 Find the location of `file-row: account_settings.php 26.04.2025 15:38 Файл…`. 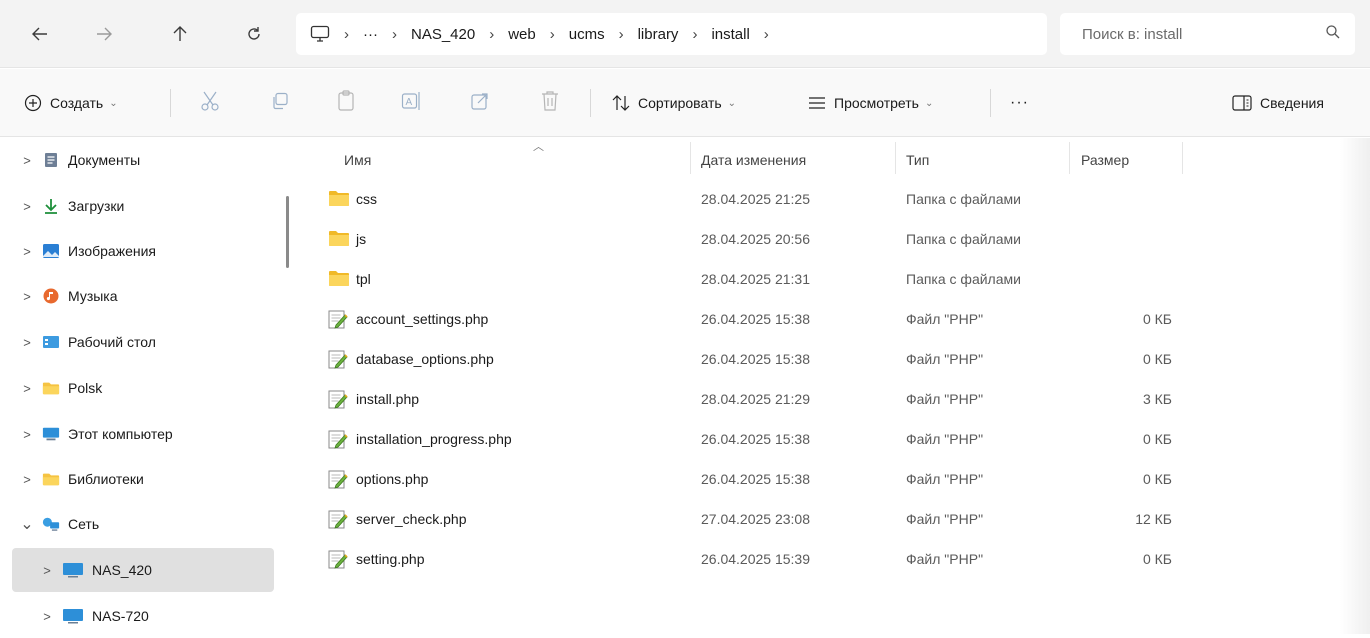

file-row: account_settings.php 26.04.2025 15:38 Файл… is located at coordinates (835, 319).